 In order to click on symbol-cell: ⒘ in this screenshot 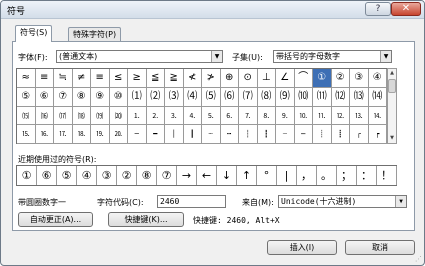, I will do `click(63, 134)`.